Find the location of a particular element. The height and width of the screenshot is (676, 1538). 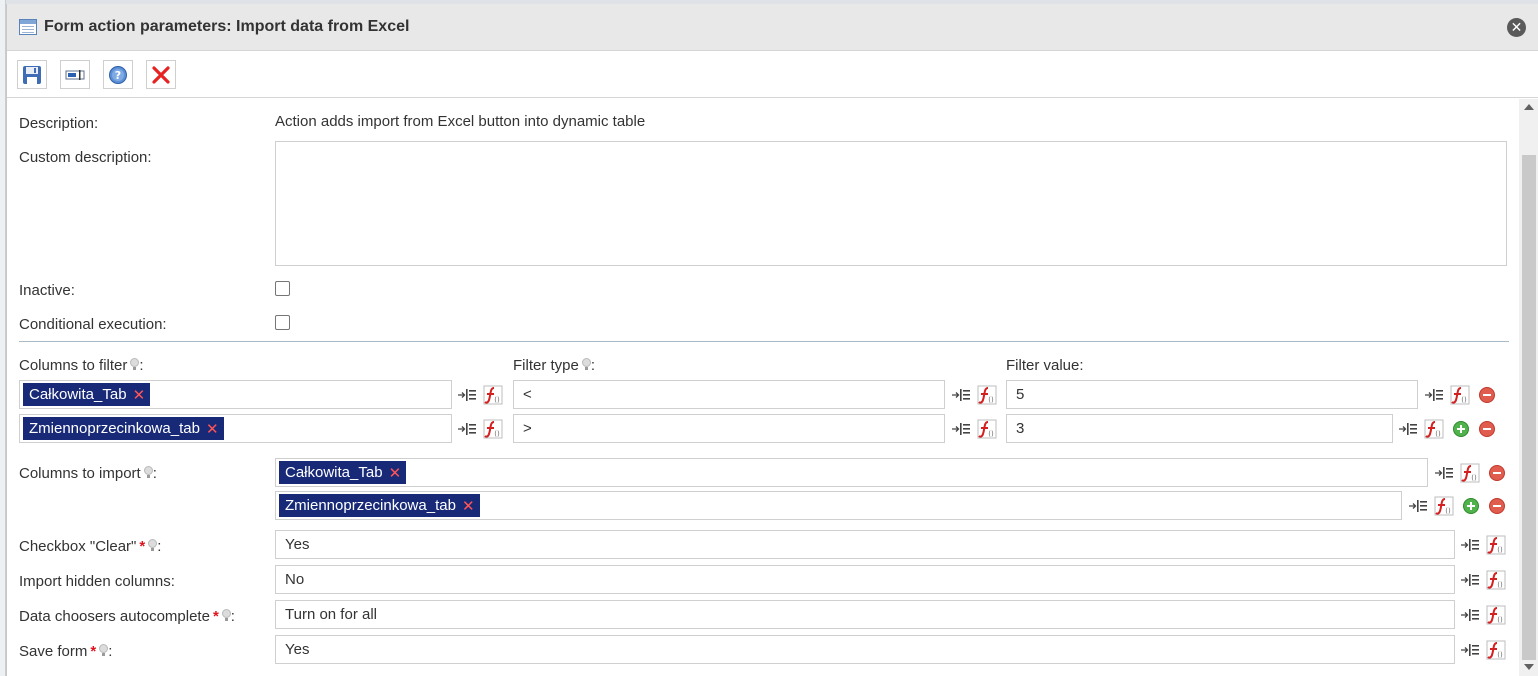

scrollbar-thumb is located at coordinates (1529, 407).